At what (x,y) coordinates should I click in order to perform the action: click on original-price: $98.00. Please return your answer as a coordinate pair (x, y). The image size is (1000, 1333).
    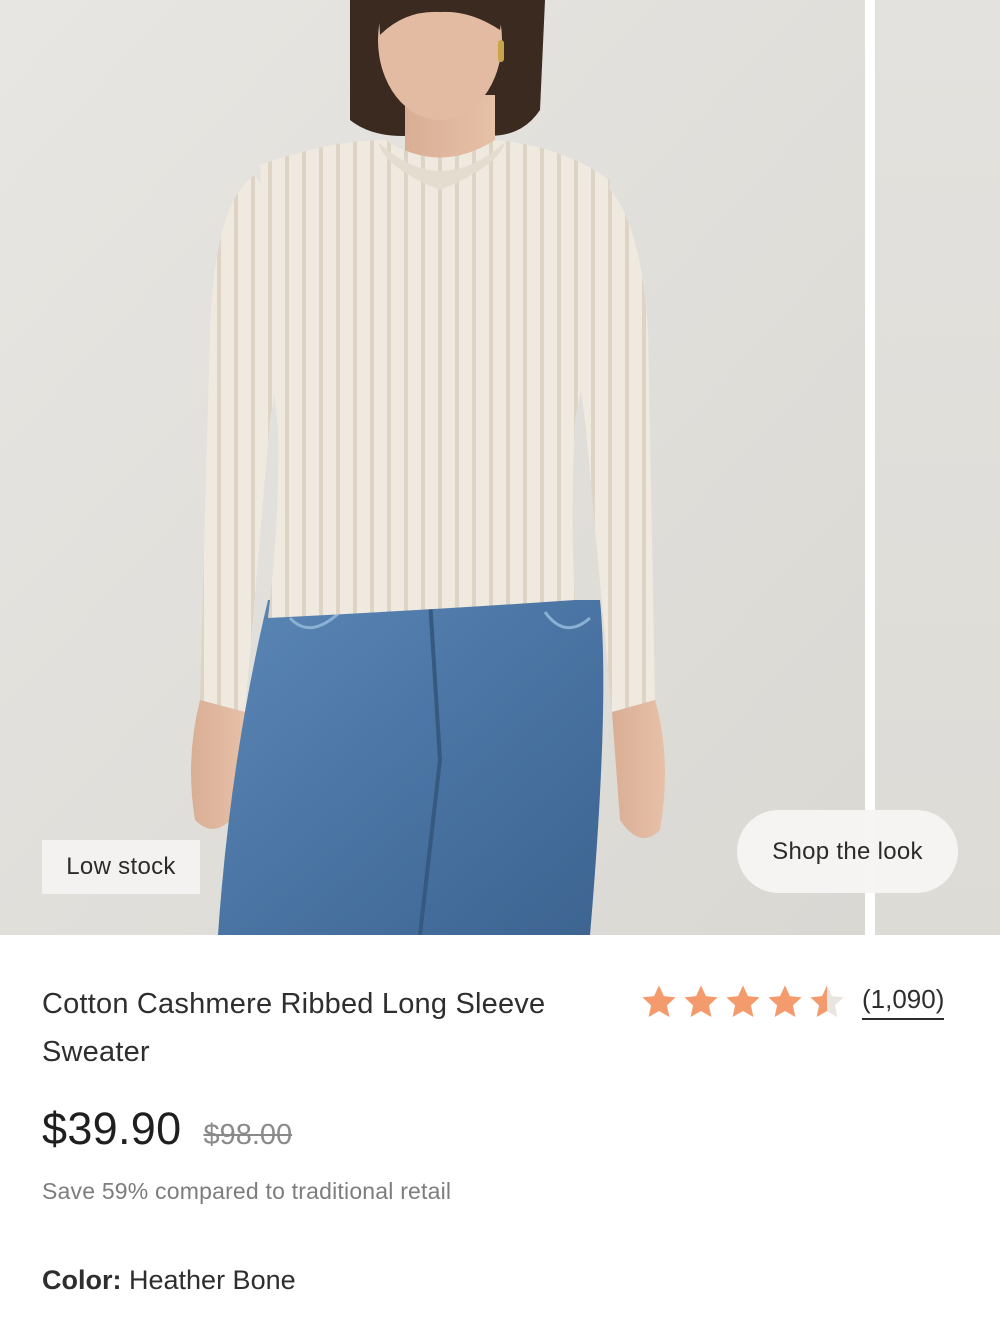
    Looking at the image, I should click on (248, 1135).